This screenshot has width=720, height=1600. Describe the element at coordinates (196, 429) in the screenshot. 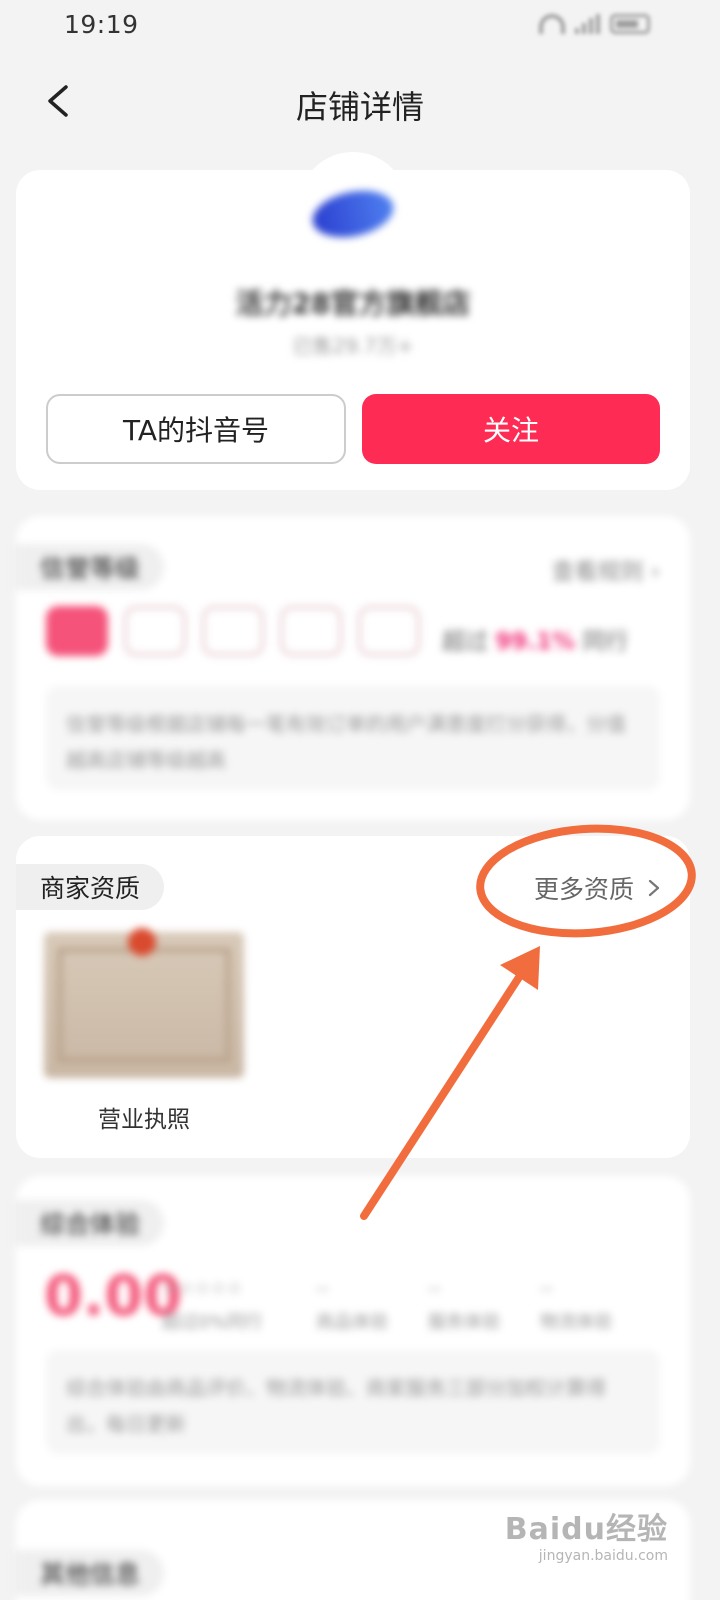

I see `douyin-account-button: TA的抖音号` at that location.